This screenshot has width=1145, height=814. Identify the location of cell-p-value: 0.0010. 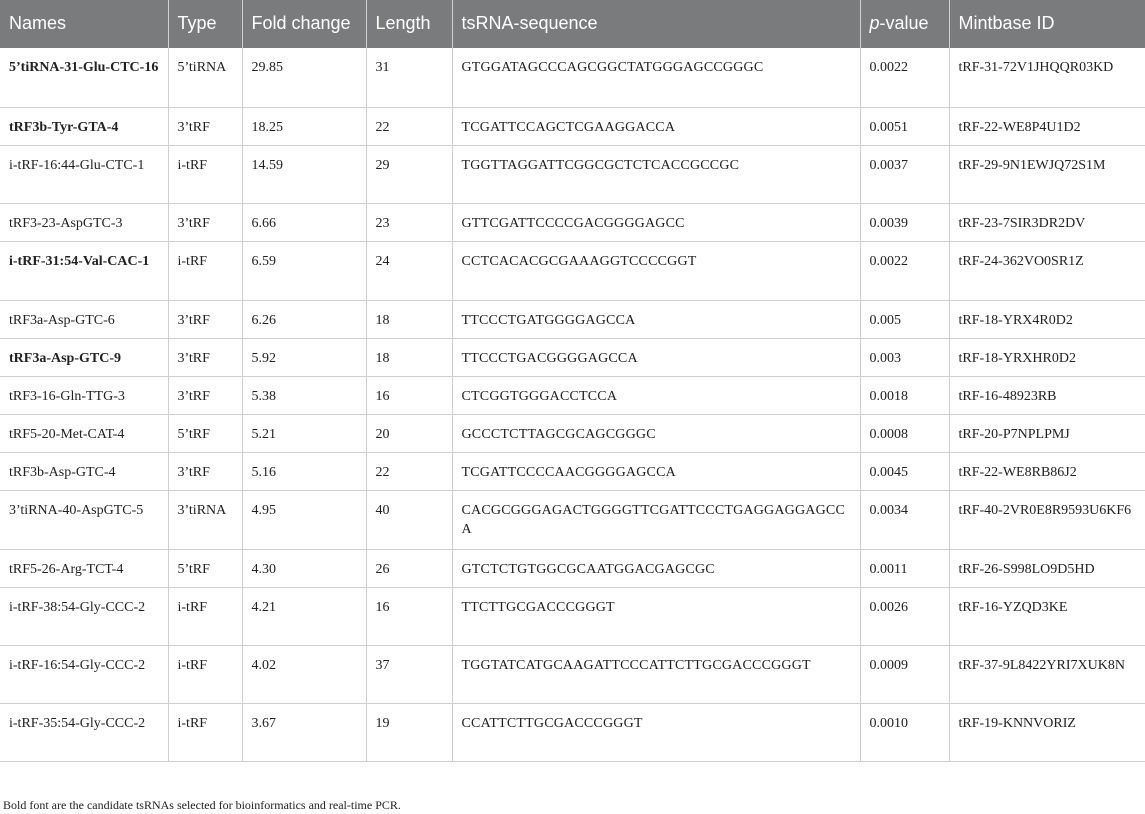
(905, 732).